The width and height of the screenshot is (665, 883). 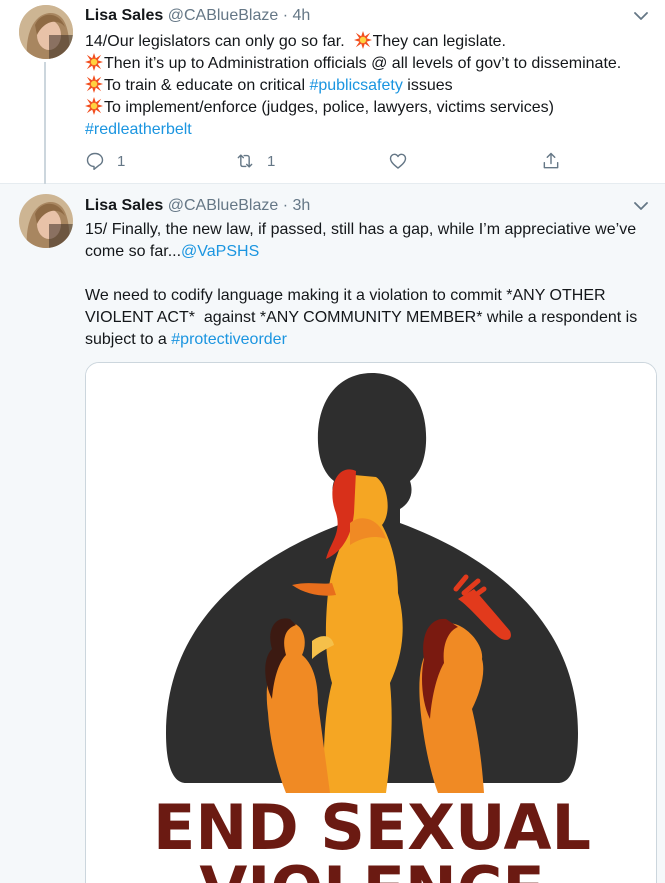 I want to click on reply-count: 1, so click(x=121, y=161).